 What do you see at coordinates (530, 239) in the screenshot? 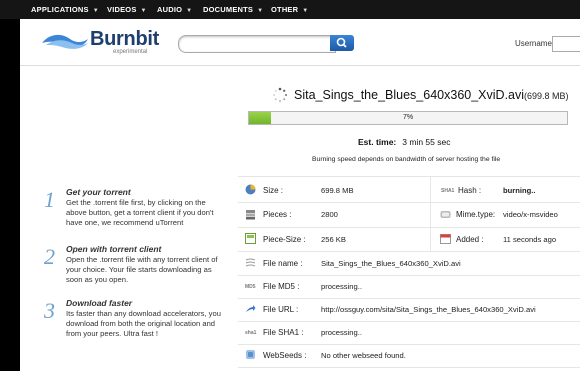
I see `added-value: 11 seconds ago` at bounding box center [530, 239].